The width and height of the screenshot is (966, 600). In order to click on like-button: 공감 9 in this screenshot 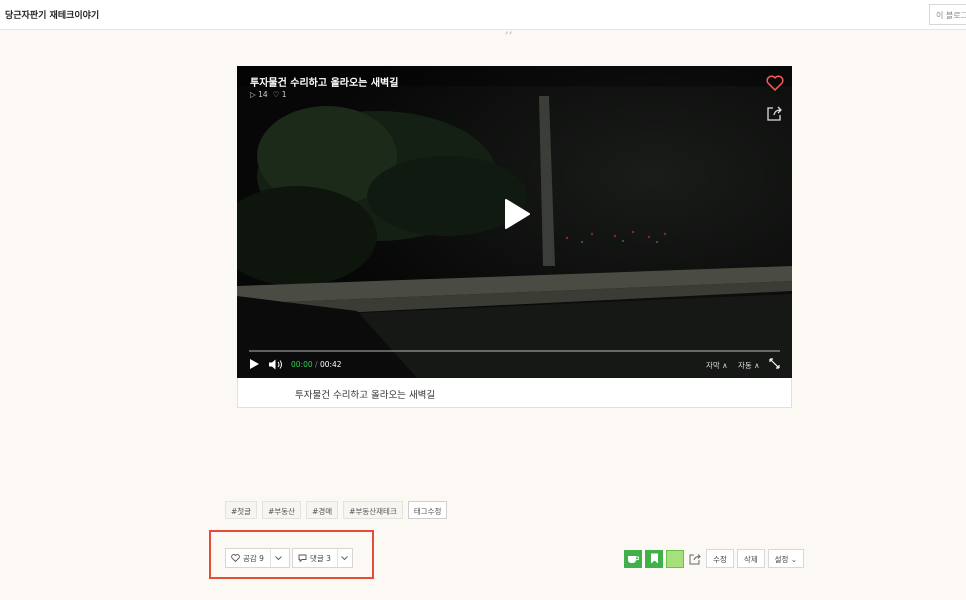, I will do `click(248, 558)`.